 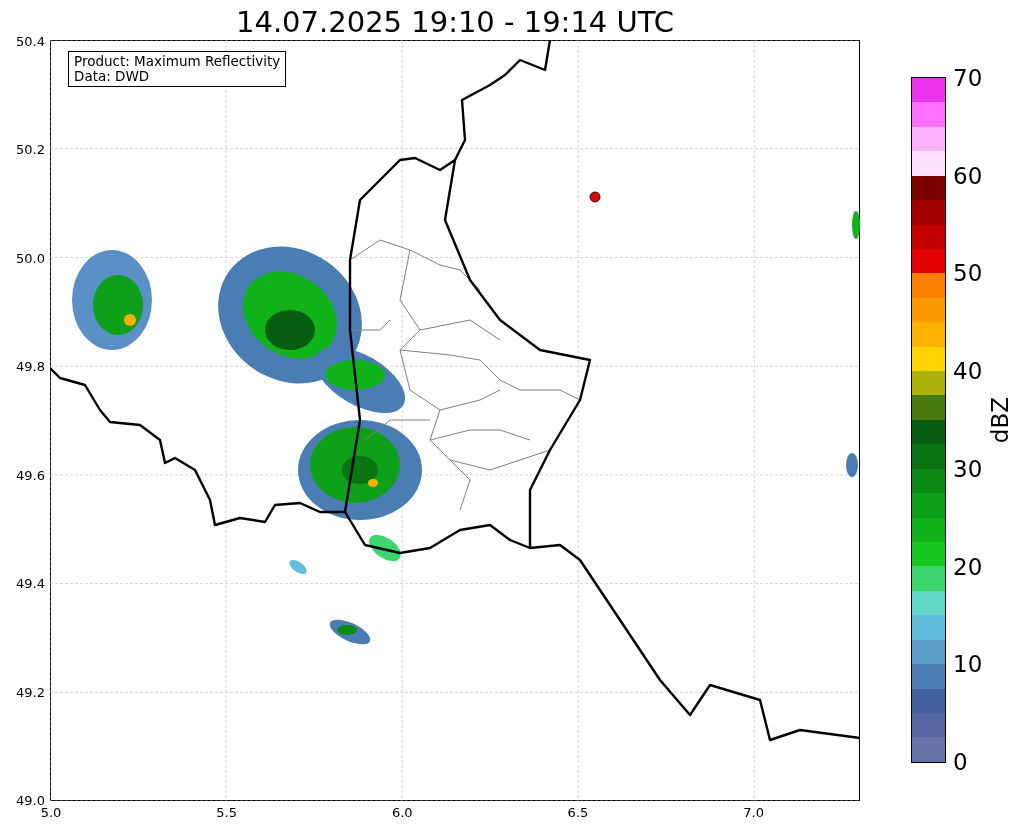 What do you see at coordinates (112, 76) in the screenshot?
I see `info-text: Data: DWD` at bounding box center [112, 76].